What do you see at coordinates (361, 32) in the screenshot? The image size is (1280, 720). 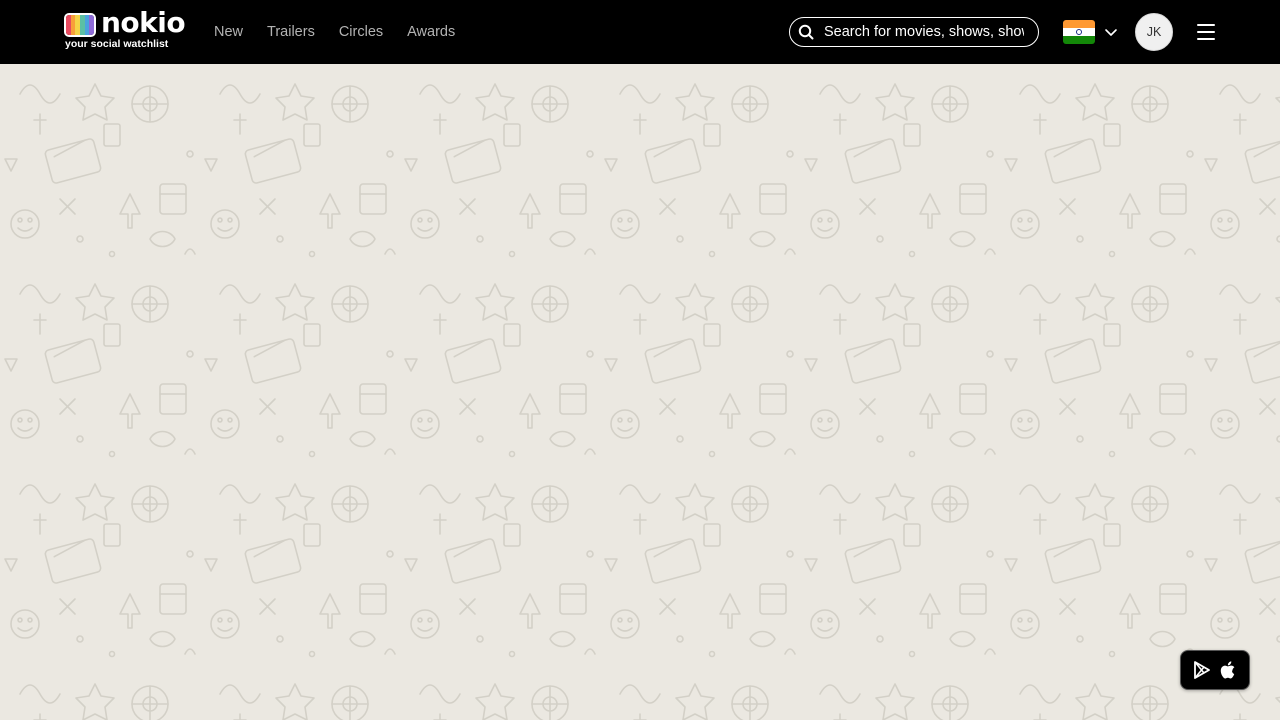 I see `nav-item-circles: Circles` at bounding box center [361, 32].